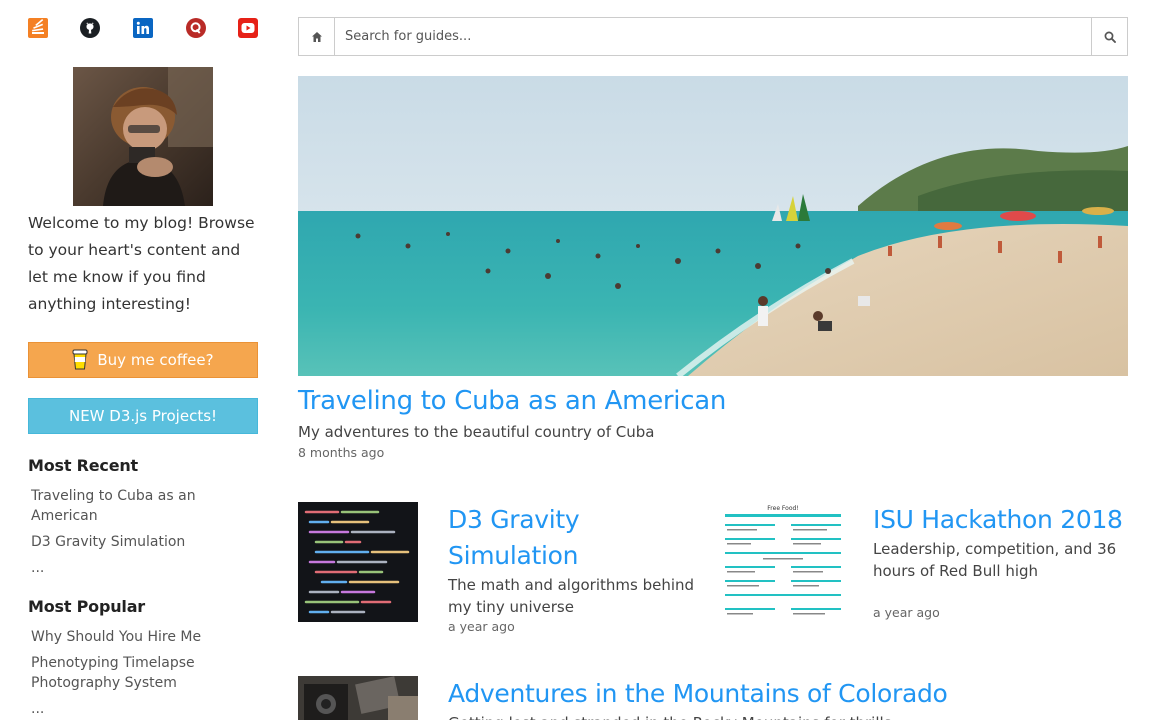 This screenshot has height=720, width=1173. What do you see at coordinates (138, 637) in the screenshot?
I see `popular-item-hire-me: Why Should You Hire Me` at bounding box center [138, 637].